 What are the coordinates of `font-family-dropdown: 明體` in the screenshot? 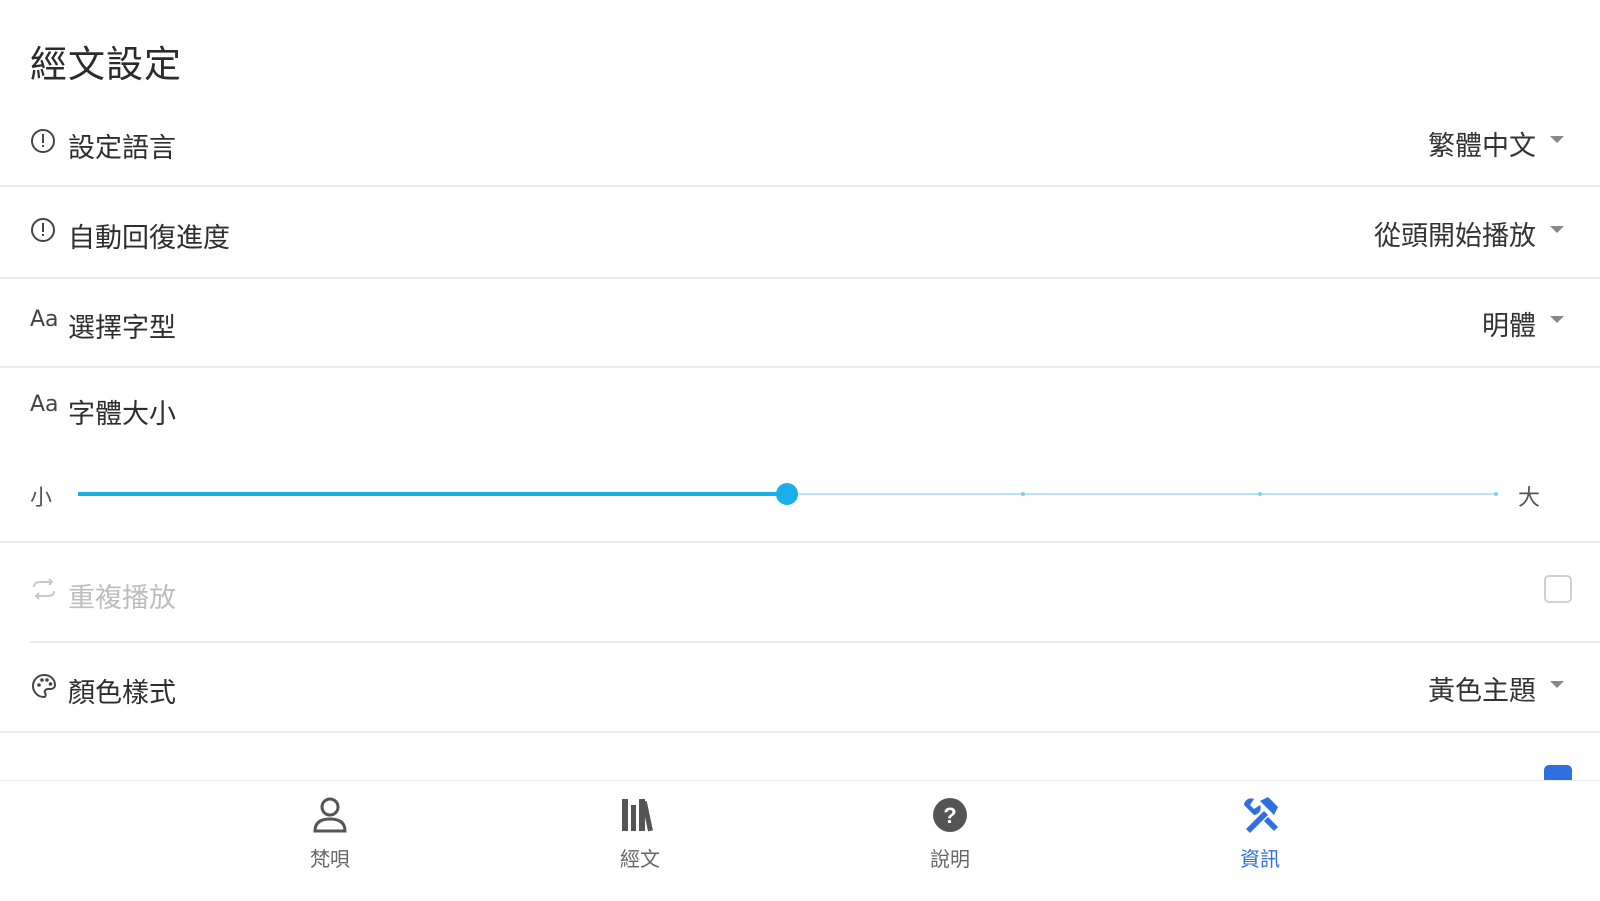 It's located at (1523, 323).